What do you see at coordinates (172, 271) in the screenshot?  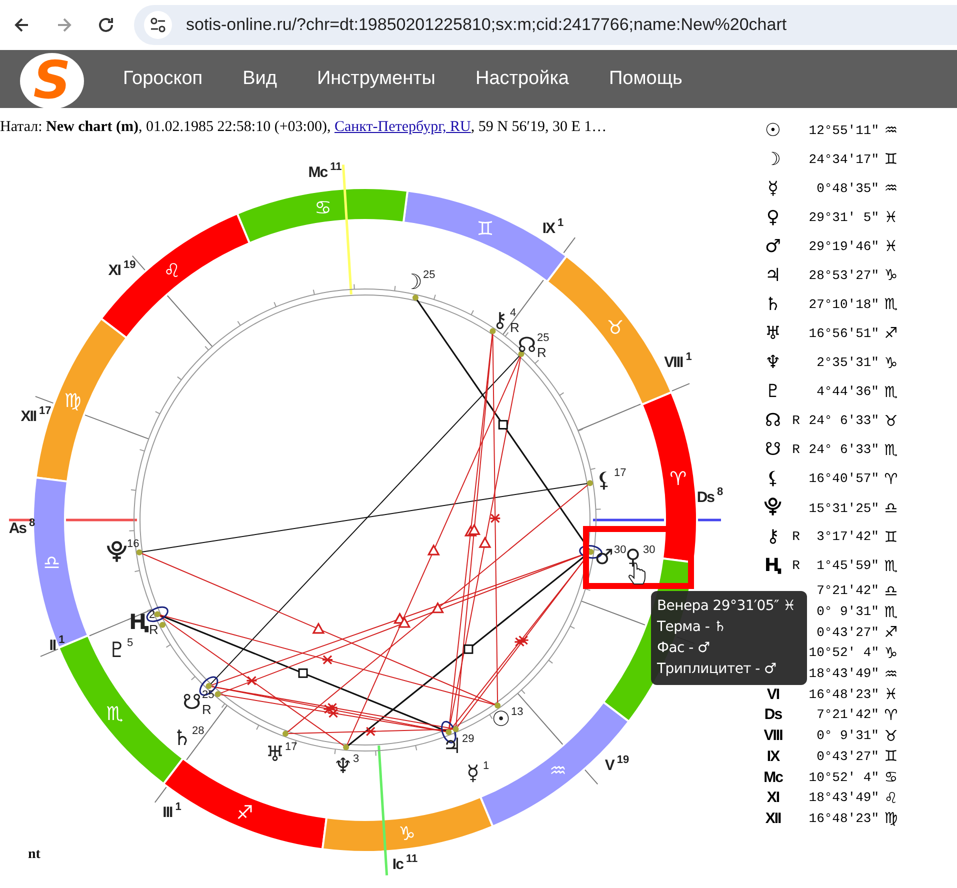 I see `zodiac-glyph: ♌` at bounding box center [172, 271].